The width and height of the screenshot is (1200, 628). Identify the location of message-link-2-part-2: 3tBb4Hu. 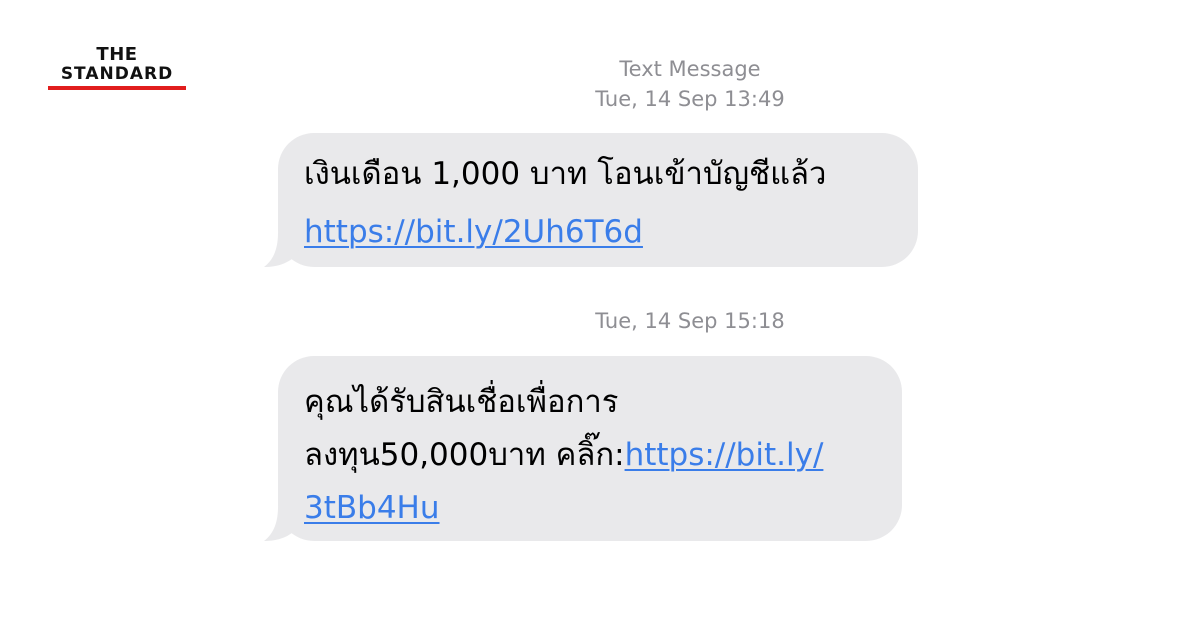
(372, 508).